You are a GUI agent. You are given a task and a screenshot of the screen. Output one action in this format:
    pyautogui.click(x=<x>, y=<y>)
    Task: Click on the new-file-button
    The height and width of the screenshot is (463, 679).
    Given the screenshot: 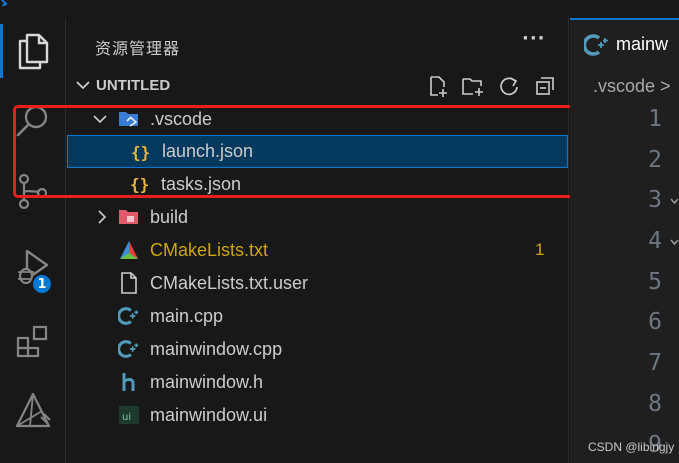 What is the action you would take?
    pyautogui.click(x=438, y=86)
    